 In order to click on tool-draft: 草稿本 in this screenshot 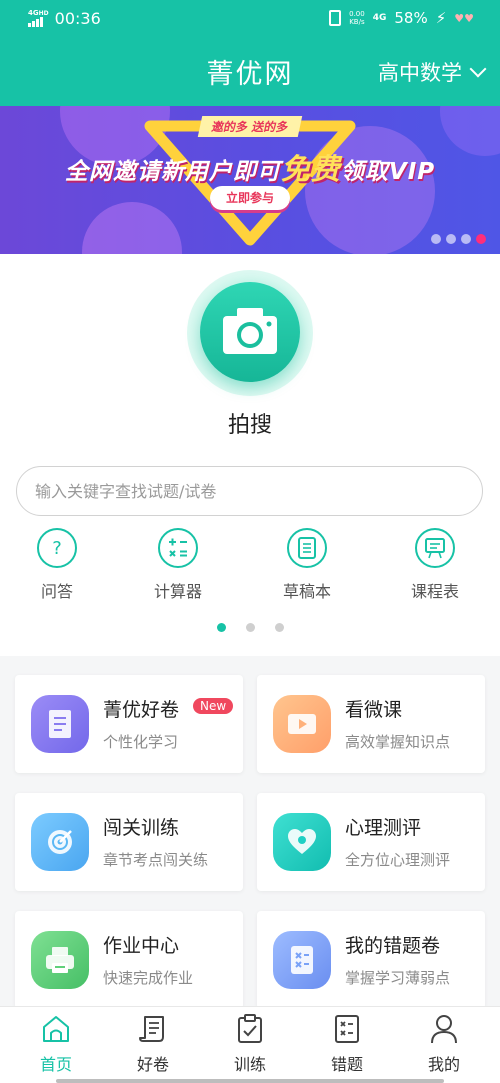, I will do `click(307, 565)`.